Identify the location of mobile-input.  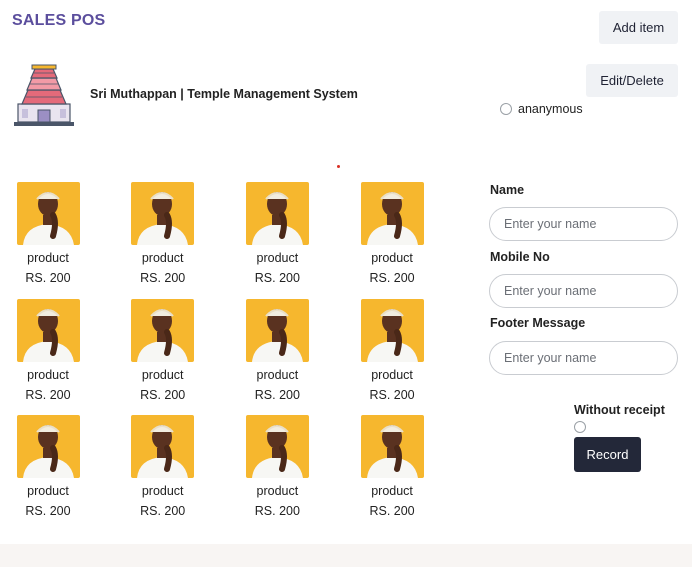
(583, 291).